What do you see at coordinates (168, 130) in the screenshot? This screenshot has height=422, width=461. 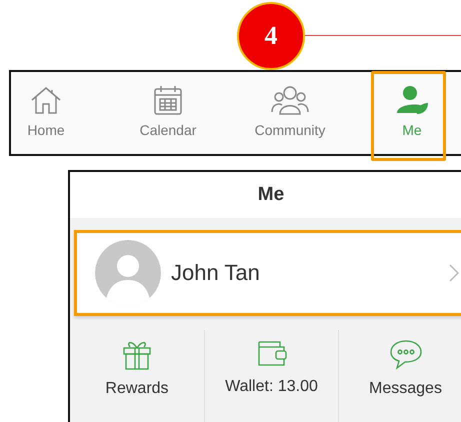 I see `tab-label: Calendar` at bounding box center [168, 130].